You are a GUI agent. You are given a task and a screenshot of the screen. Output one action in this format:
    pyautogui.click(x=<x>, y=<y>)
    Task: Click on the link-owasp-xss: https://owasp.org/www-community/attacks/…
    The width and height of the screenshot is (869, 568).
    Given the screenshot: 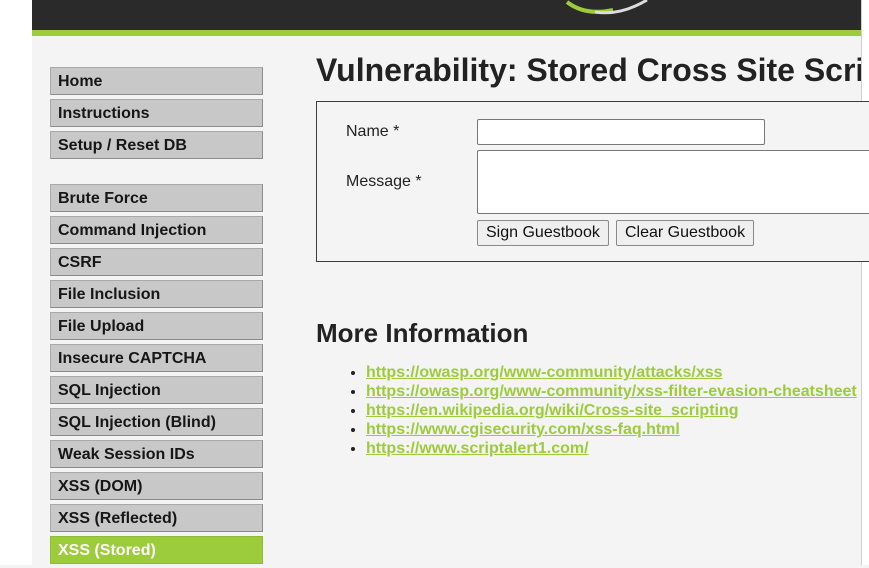 What is the action you would take?
    pyautogui.click(x=544, y=372)
    